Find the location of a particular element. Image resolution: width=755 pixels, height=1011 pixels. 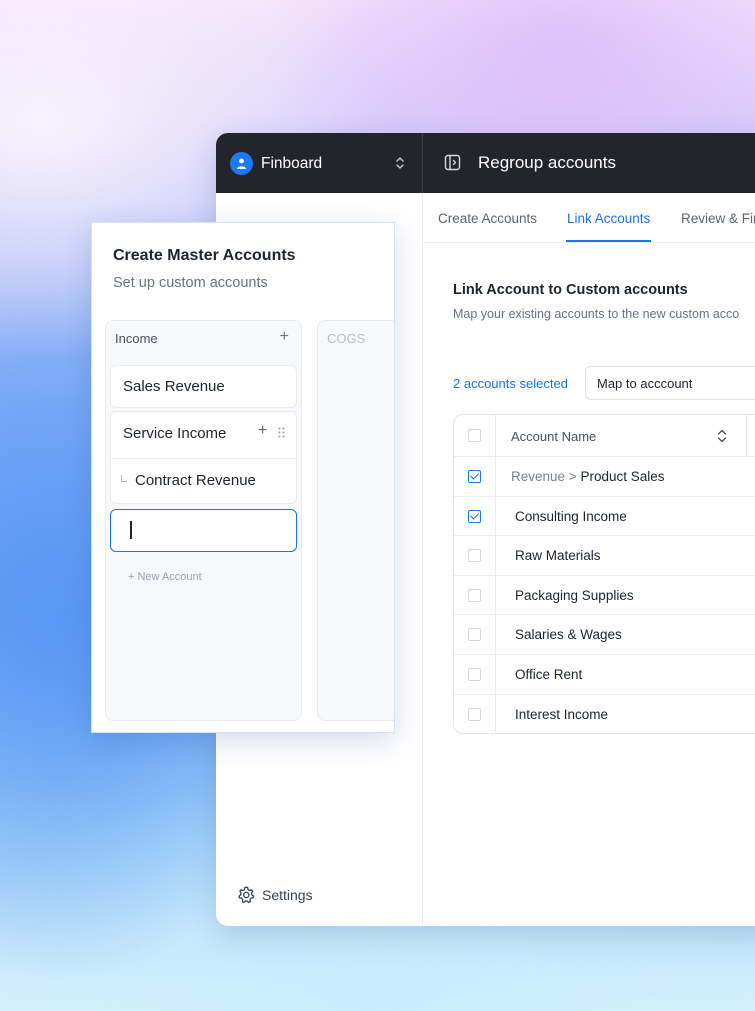

active-tab-indicator is located at coordinates (608, 241).